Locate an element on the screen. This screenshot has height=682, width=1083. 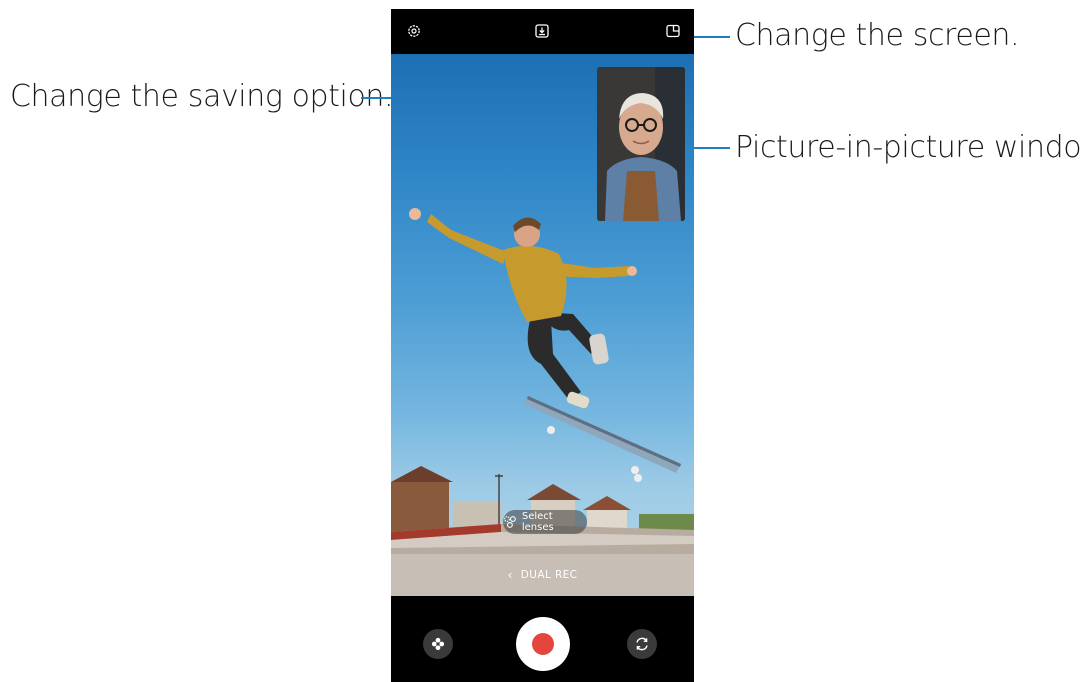
rotate-camera-icon is located at coordinates (642, 644).